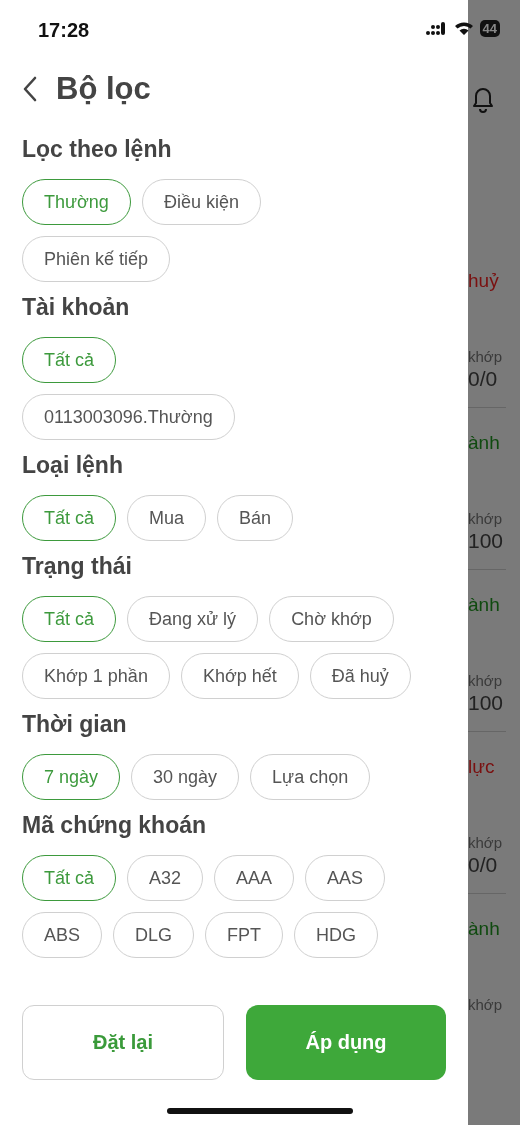 This screenshot has width=520, height=1125. What do you see at coordinates (331, 619) in the screenshot?
I see `filter-chip: Chờ khớp` at bounding box center [331, 619].